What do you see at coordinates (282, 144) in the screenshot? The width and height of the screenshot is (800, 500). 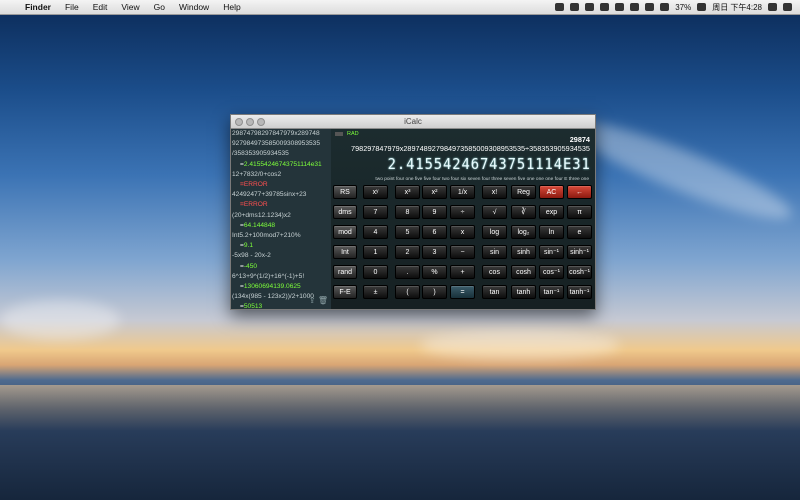 I see `history-expression: 927984973585009308953535` at bounding box center [282, 144].